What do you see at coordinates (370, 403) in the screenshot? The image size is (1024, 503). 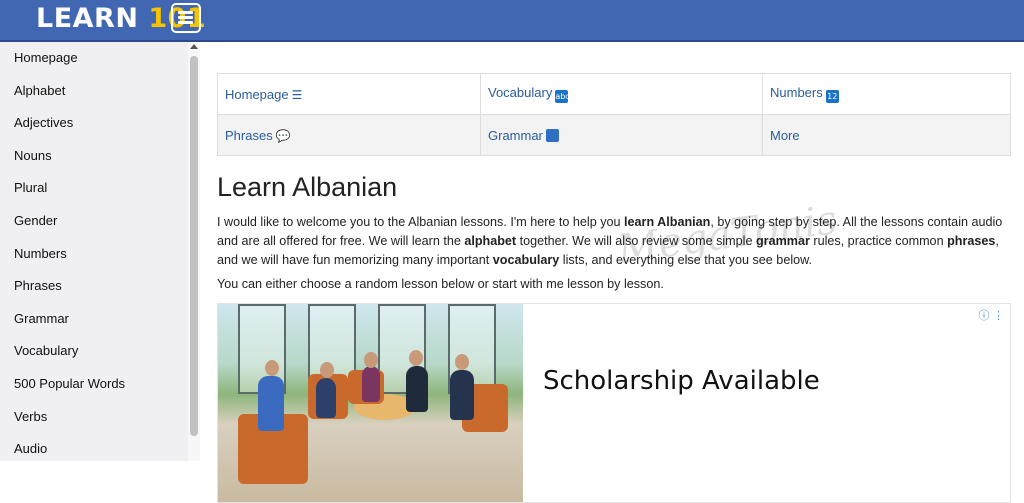 I see `ad-photo` at bounding box center [370, 403].